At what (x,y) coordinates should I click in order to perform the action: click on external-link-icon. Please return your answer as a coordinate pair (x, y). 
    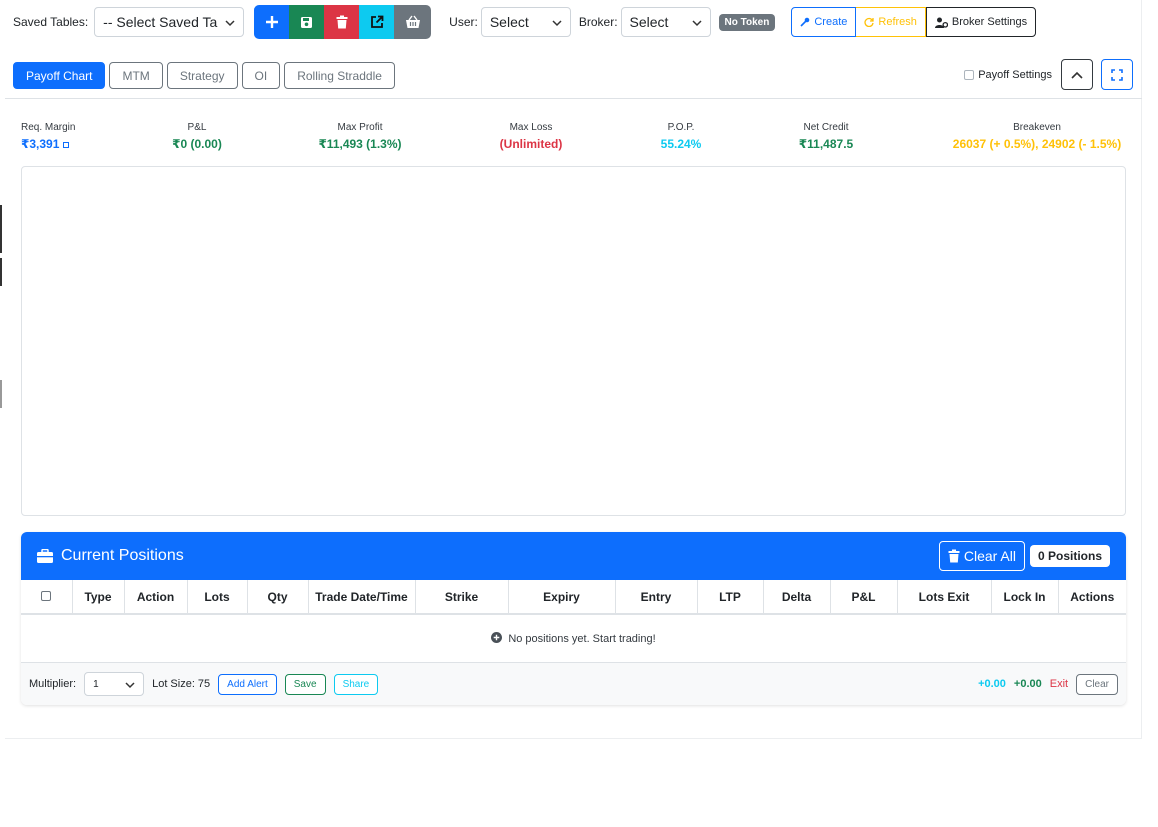
    Looking at the image, I should click on (377, 21).